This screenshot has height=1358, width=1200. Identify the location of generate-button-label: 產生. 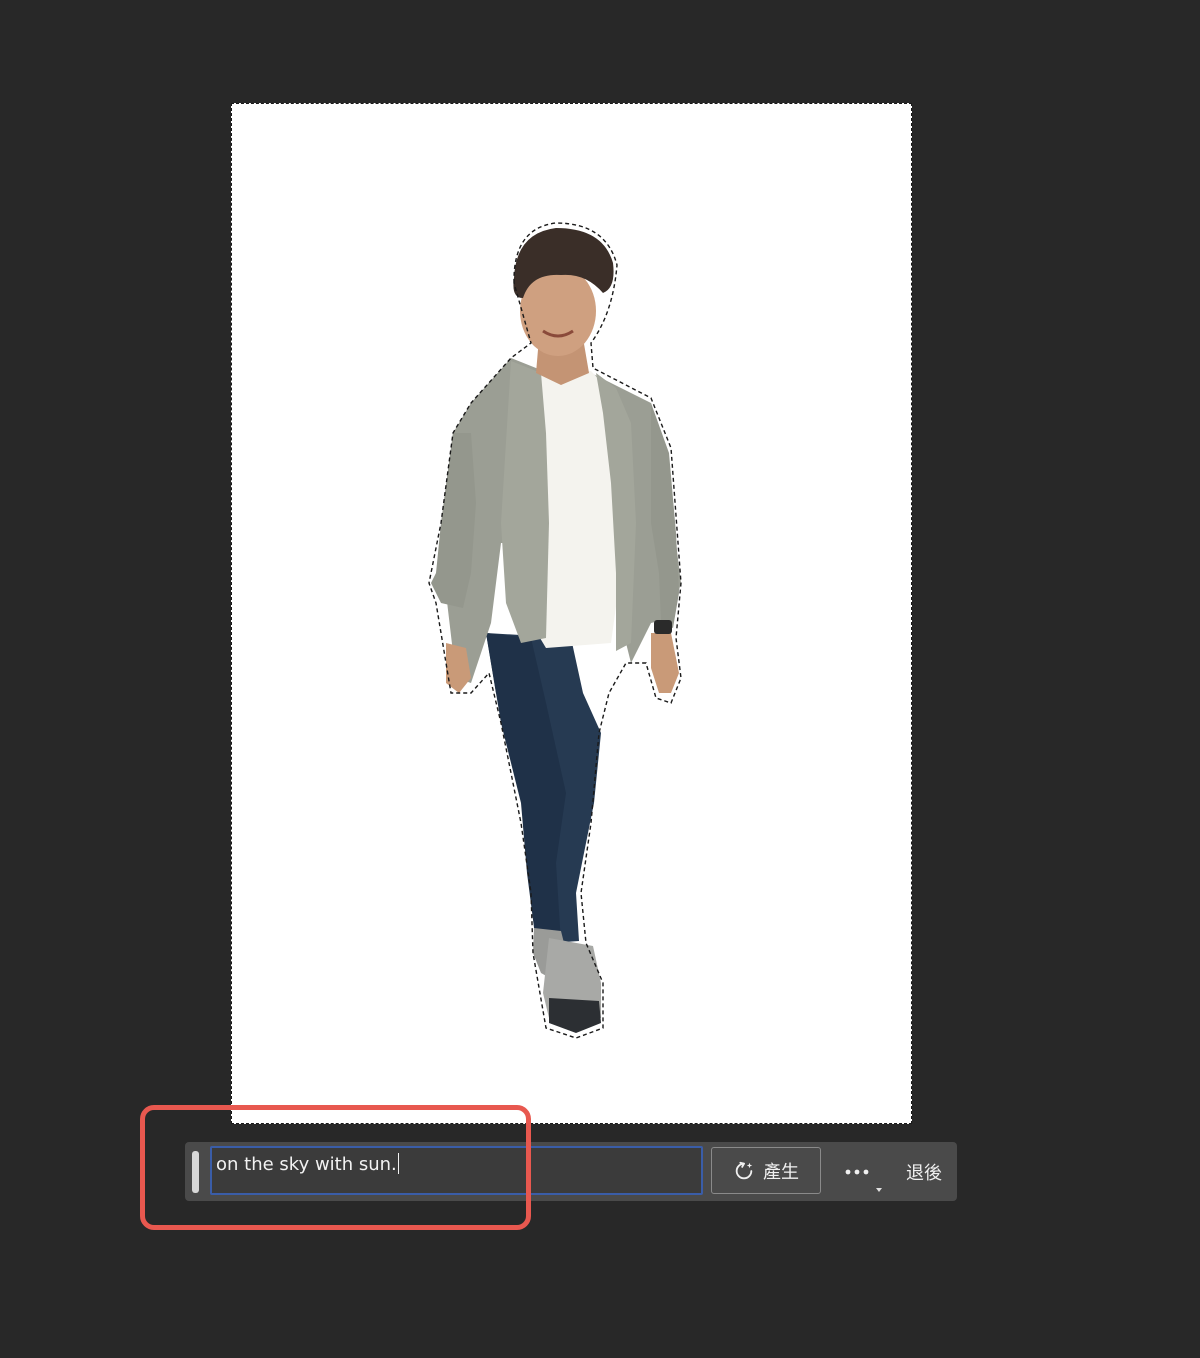
(781, 1172).